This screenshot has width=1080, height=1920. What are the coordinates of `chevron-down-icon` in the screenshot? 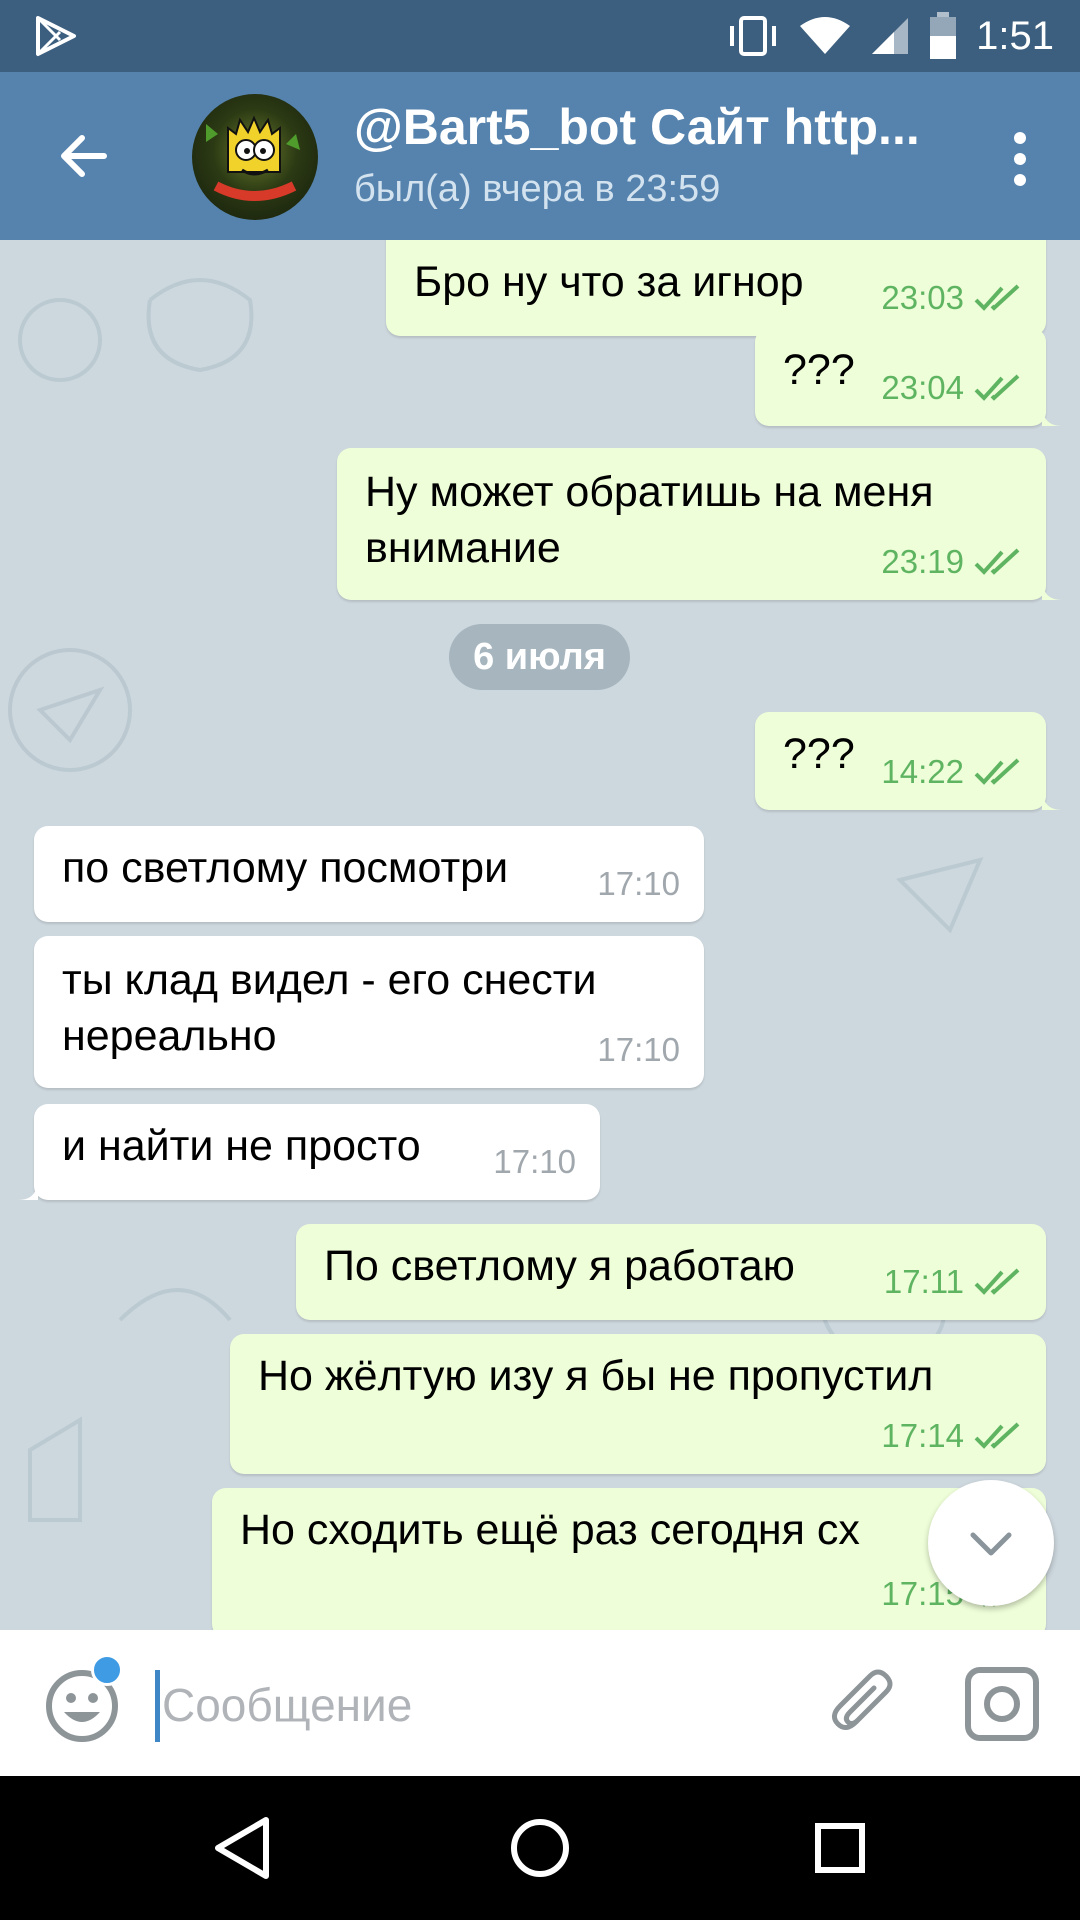 It's located at (991, 1544).